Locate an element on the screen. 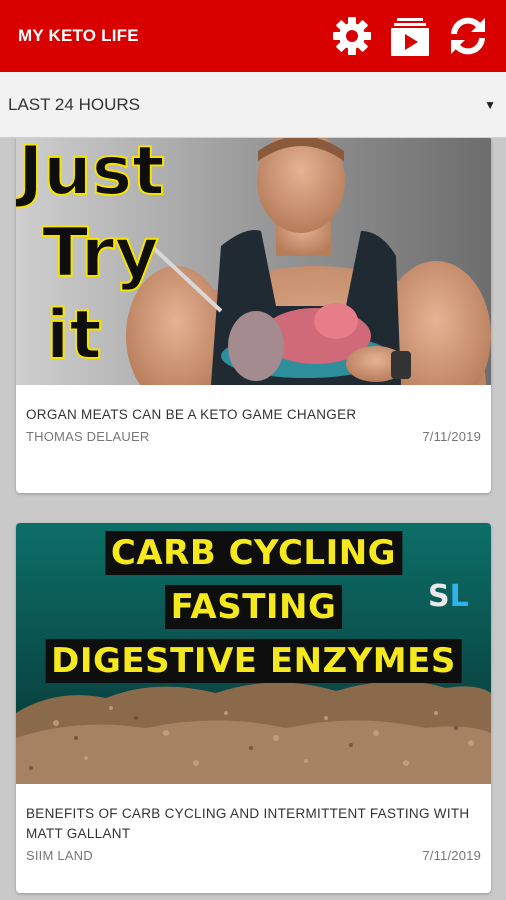  video-meta: THOMAS DELAUER 7/11/2019 is located at coordinates (253, 436).